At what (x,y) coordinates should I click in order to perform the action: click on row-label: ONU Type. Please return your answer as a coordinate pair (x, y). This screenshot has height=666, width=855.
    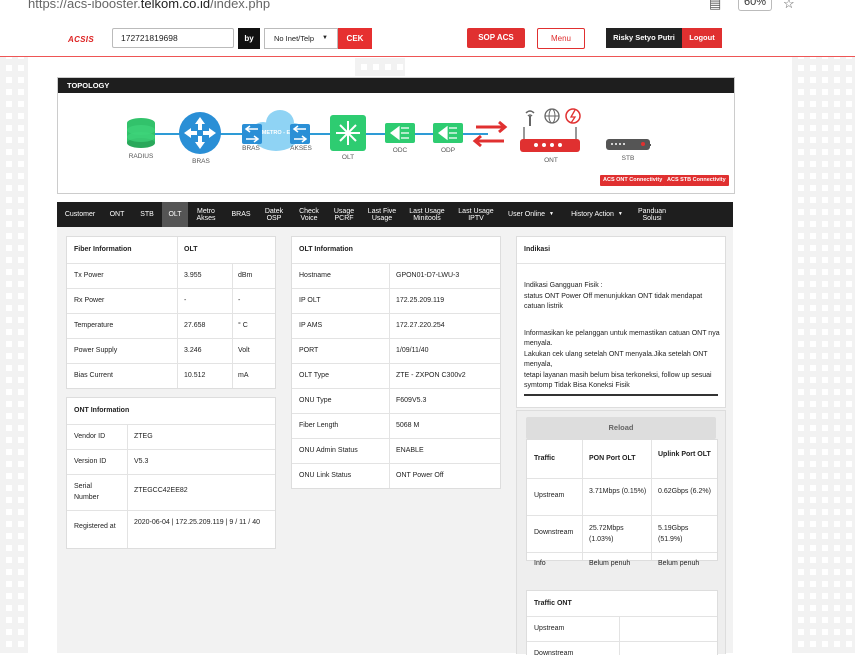
    Looking at the image, I should click on (315, 400).